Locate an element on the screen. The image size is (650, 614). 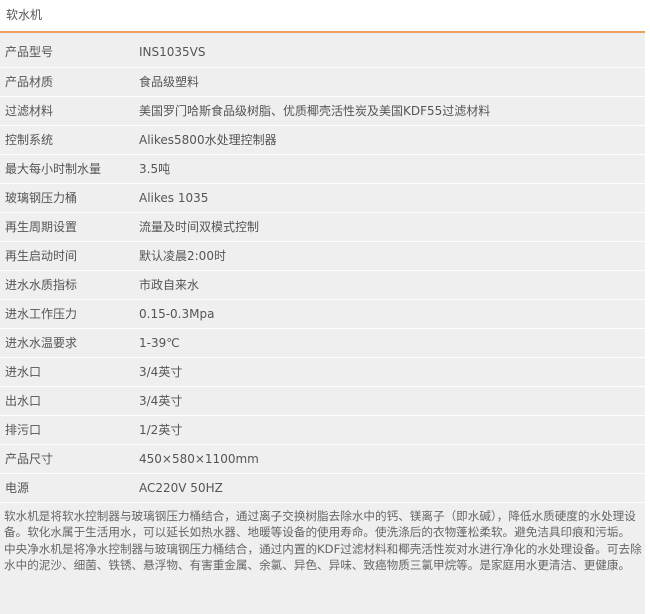
spec-value: 食品级塑料 is located at coordinates (392, 82).